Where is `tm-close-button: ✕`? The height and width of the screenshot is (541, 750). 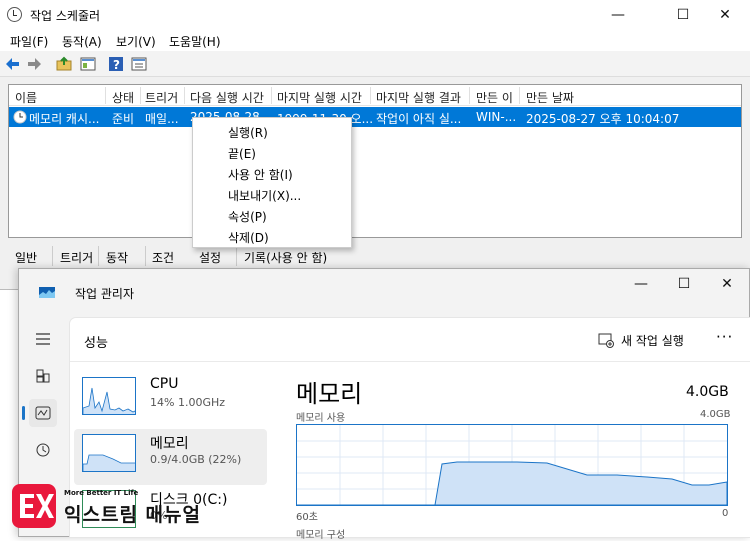 tm-close-button: ✕ is located at coordinates (727, 284).